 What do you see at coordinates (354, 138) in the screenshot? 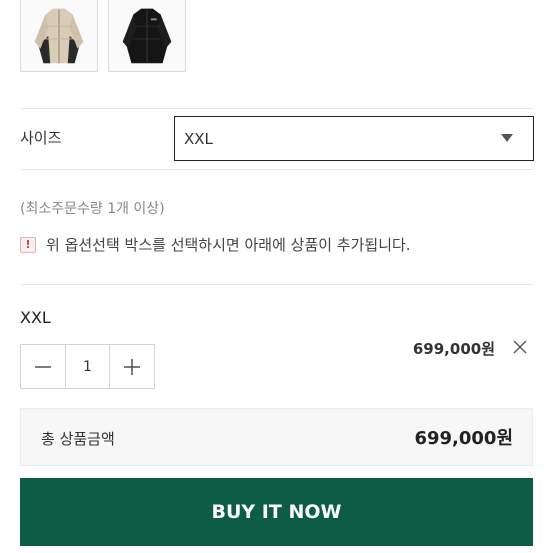
I see `size-select: XXL` at bounding box center [354, 138].